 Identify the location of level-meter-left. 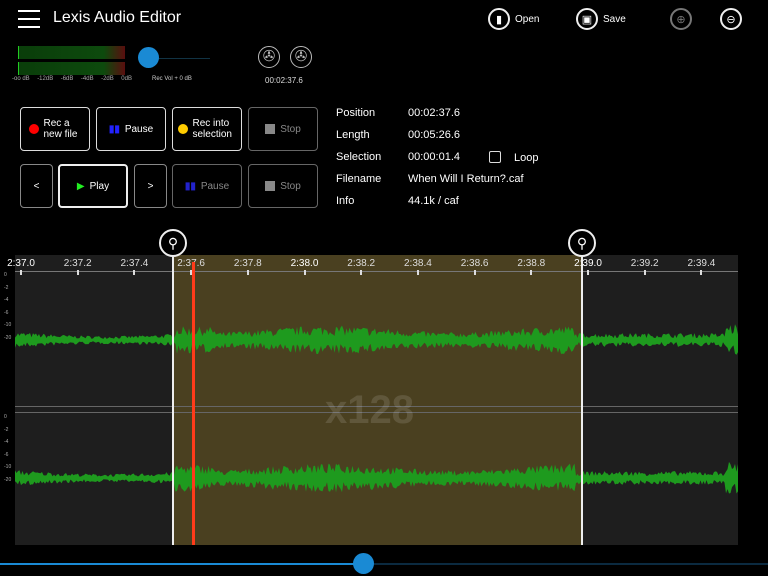
(71, 52).